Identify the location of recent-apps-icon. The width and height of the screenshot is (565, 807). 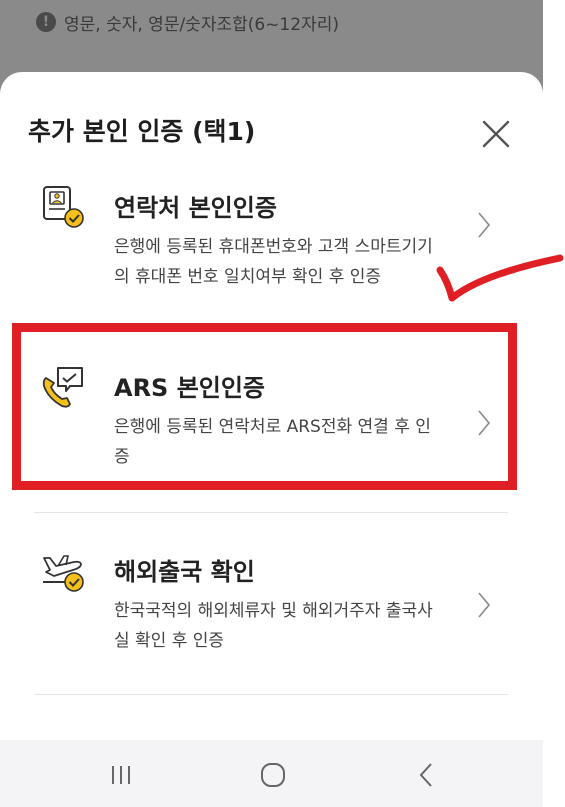
(121, 775).